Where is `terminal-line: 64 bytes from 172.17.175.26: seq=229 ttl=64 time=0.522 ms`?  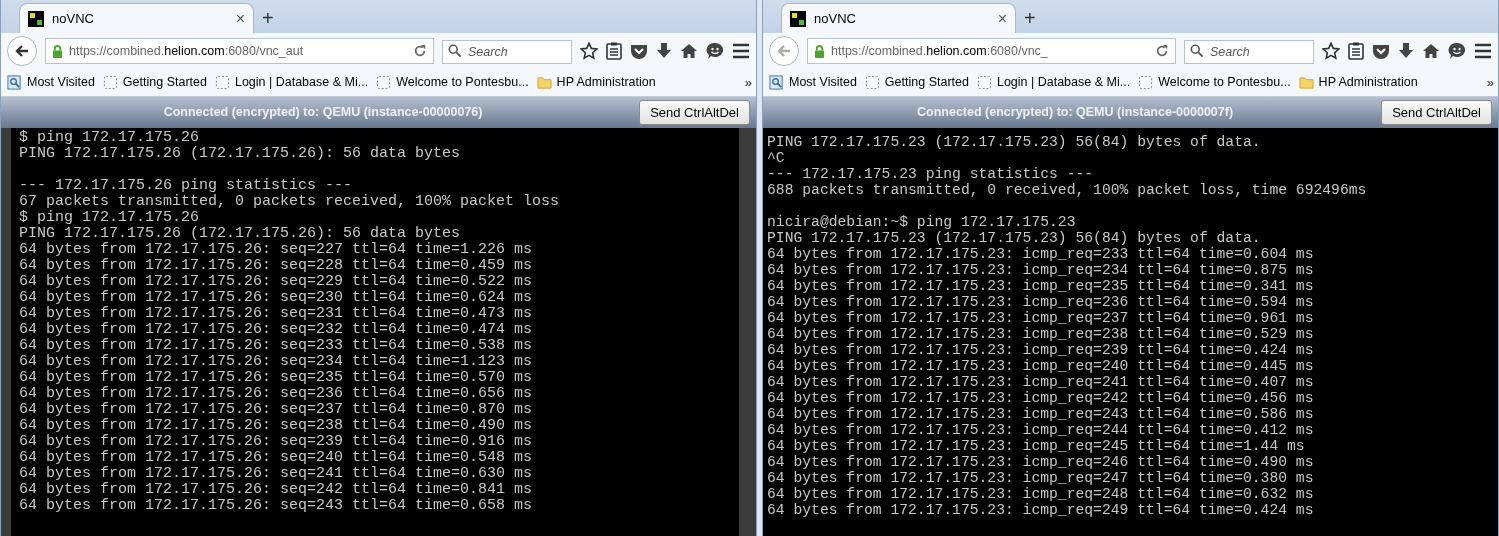
terminal-line: 64 bytes from 172.17.175.26: seq=229 ttl=64 time=0.522 ms is located at coordinates (276, 282).